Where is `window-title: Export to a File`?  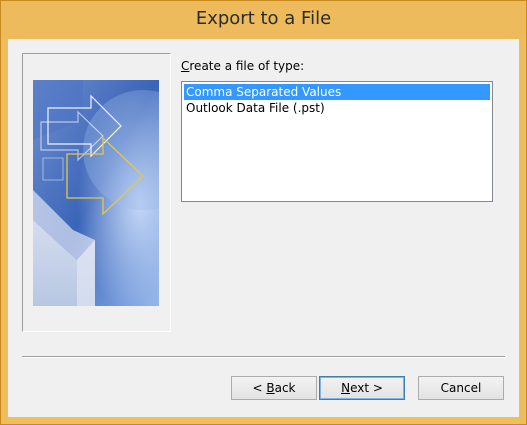
window-title: Export to a File is located at coordinates (263, 18).